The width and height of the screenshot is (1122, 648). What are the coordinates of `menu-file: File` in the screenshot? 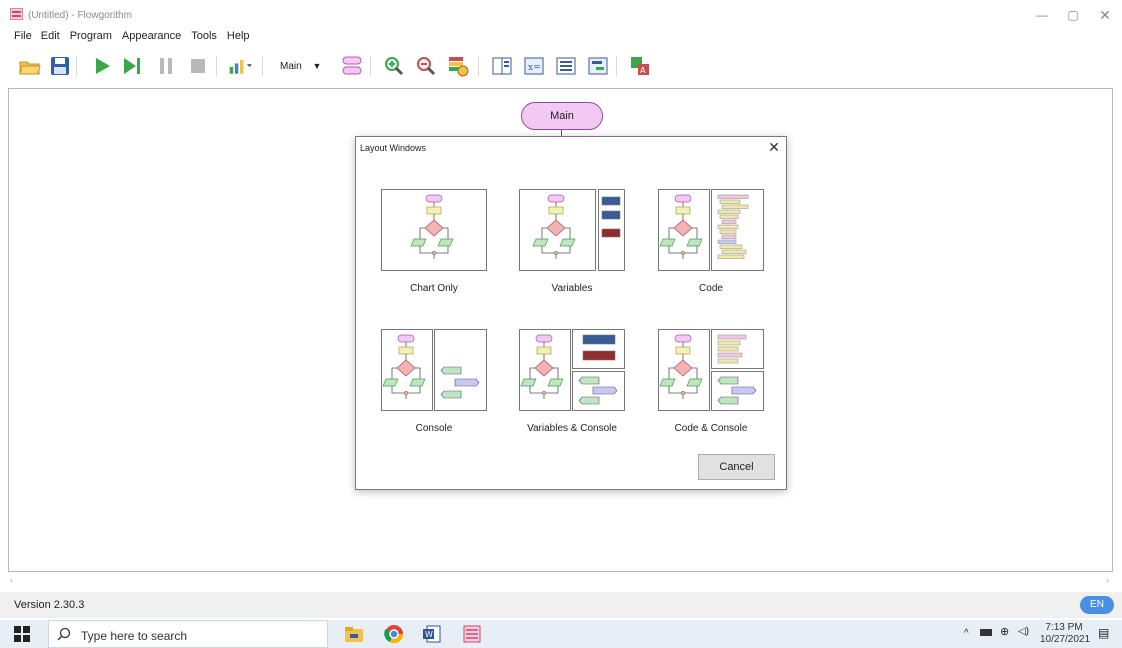 It's located at (23, 38).